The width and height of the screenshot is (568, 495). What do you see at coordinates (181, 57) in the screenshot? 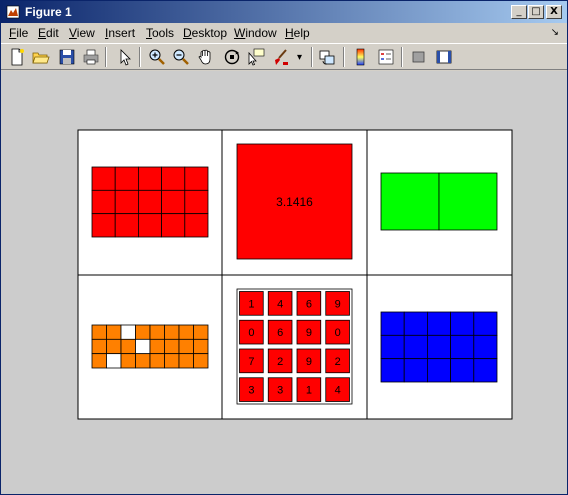
I see `zoom-out-icon` at bounding box center [181, 57].